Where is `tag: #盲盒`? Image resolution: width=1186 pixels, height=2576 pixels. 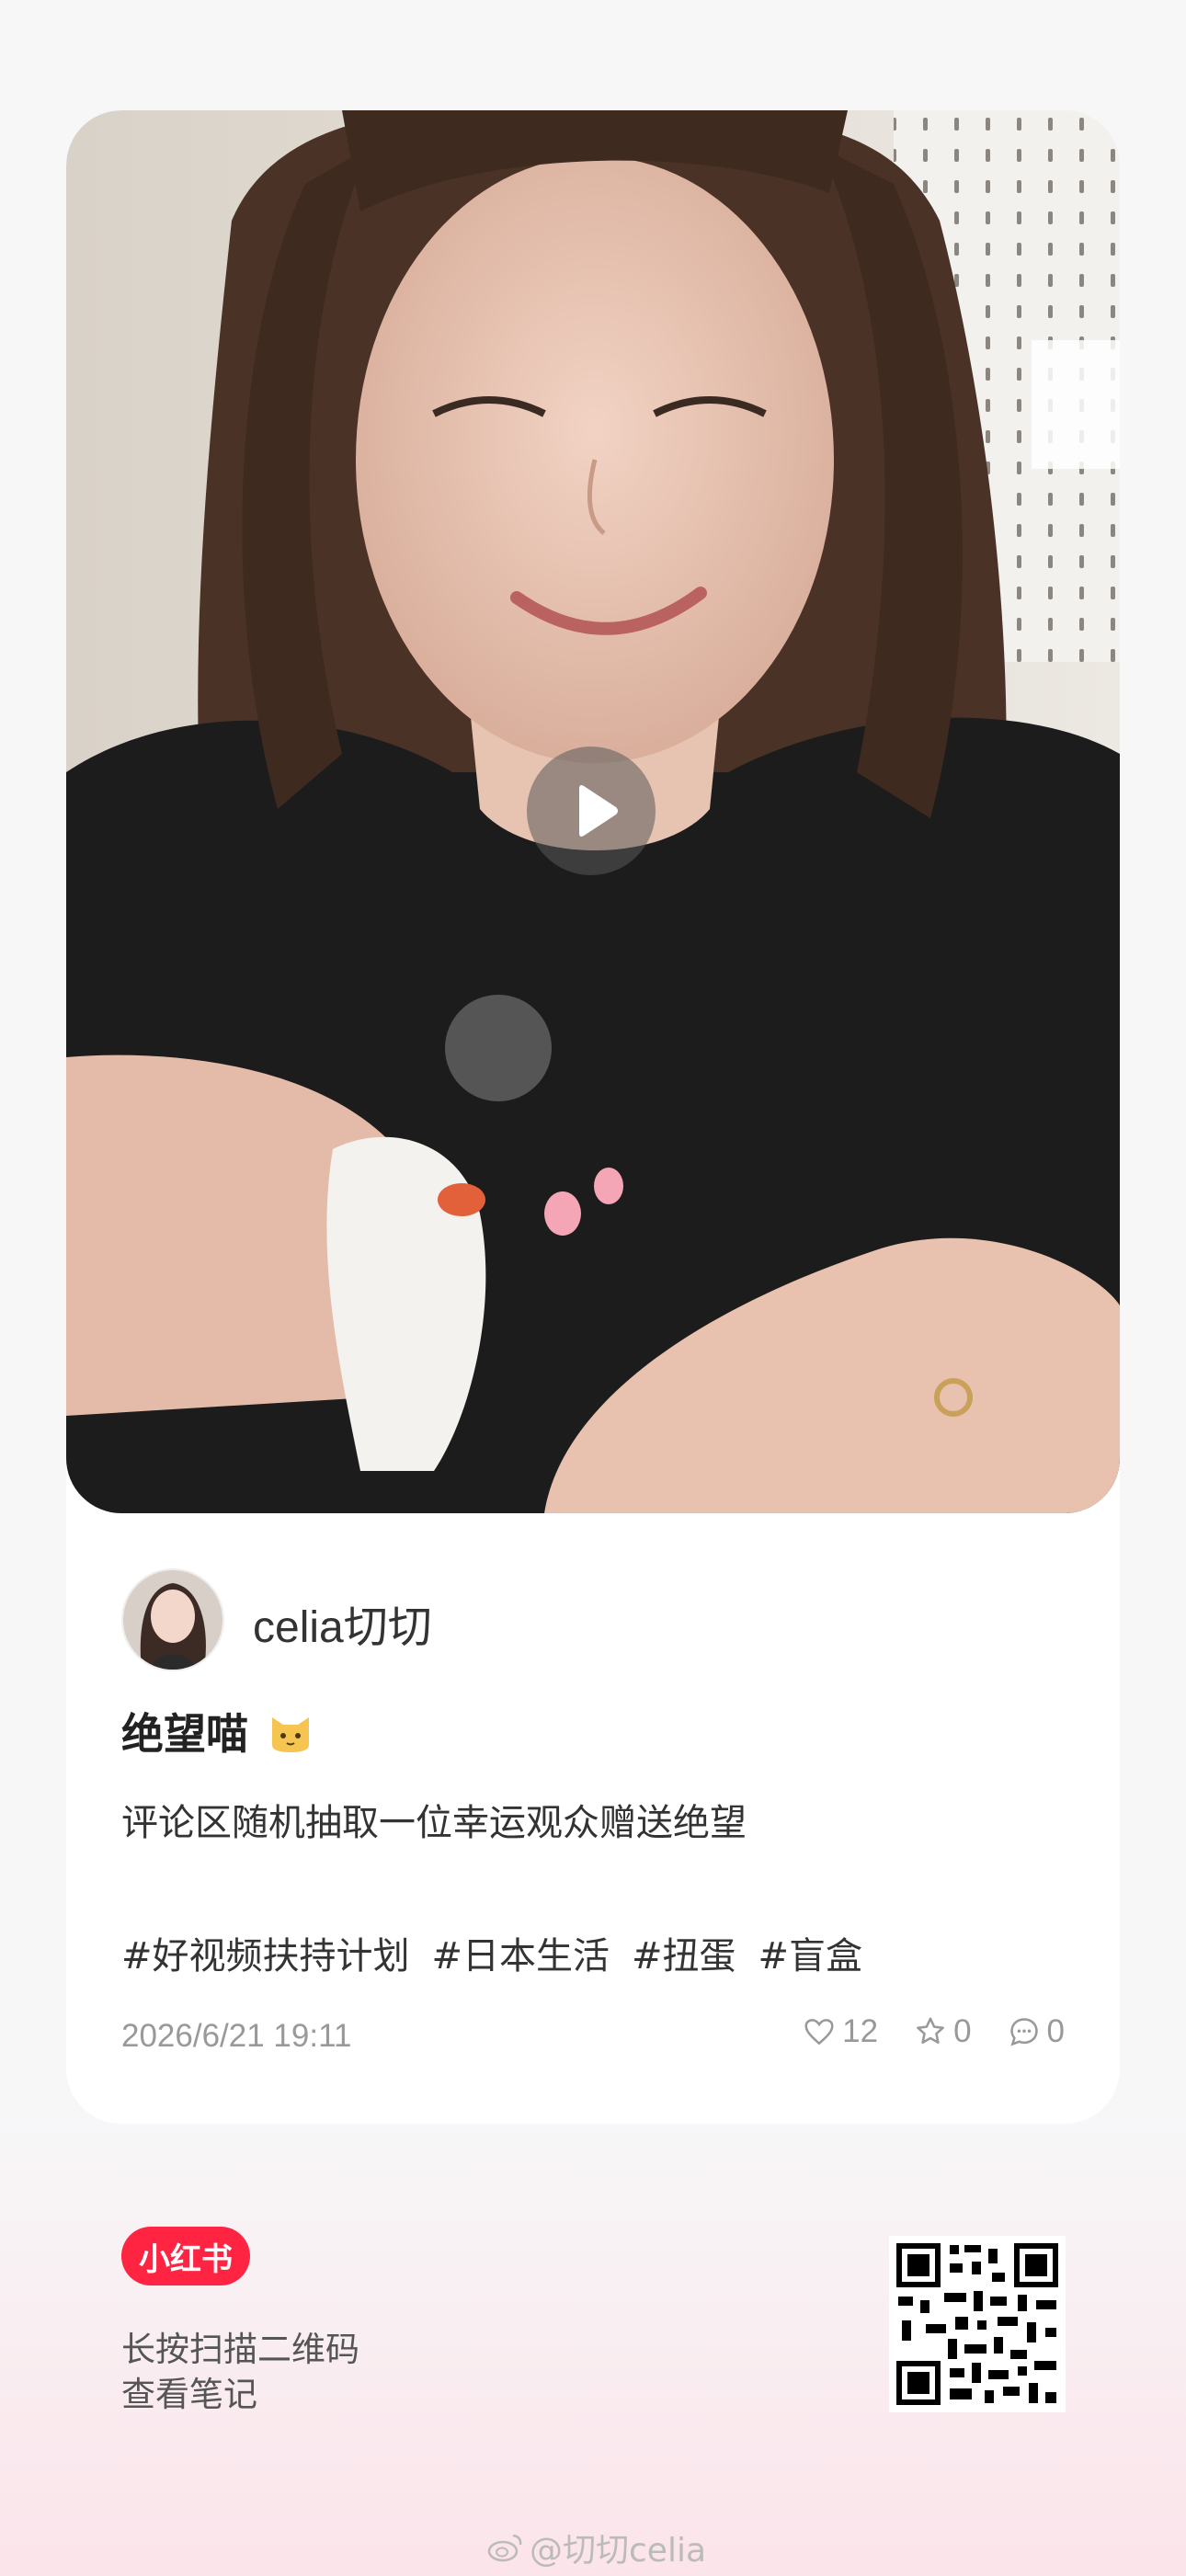 tag: #盲盒 is located at coordinates (810, 1956).